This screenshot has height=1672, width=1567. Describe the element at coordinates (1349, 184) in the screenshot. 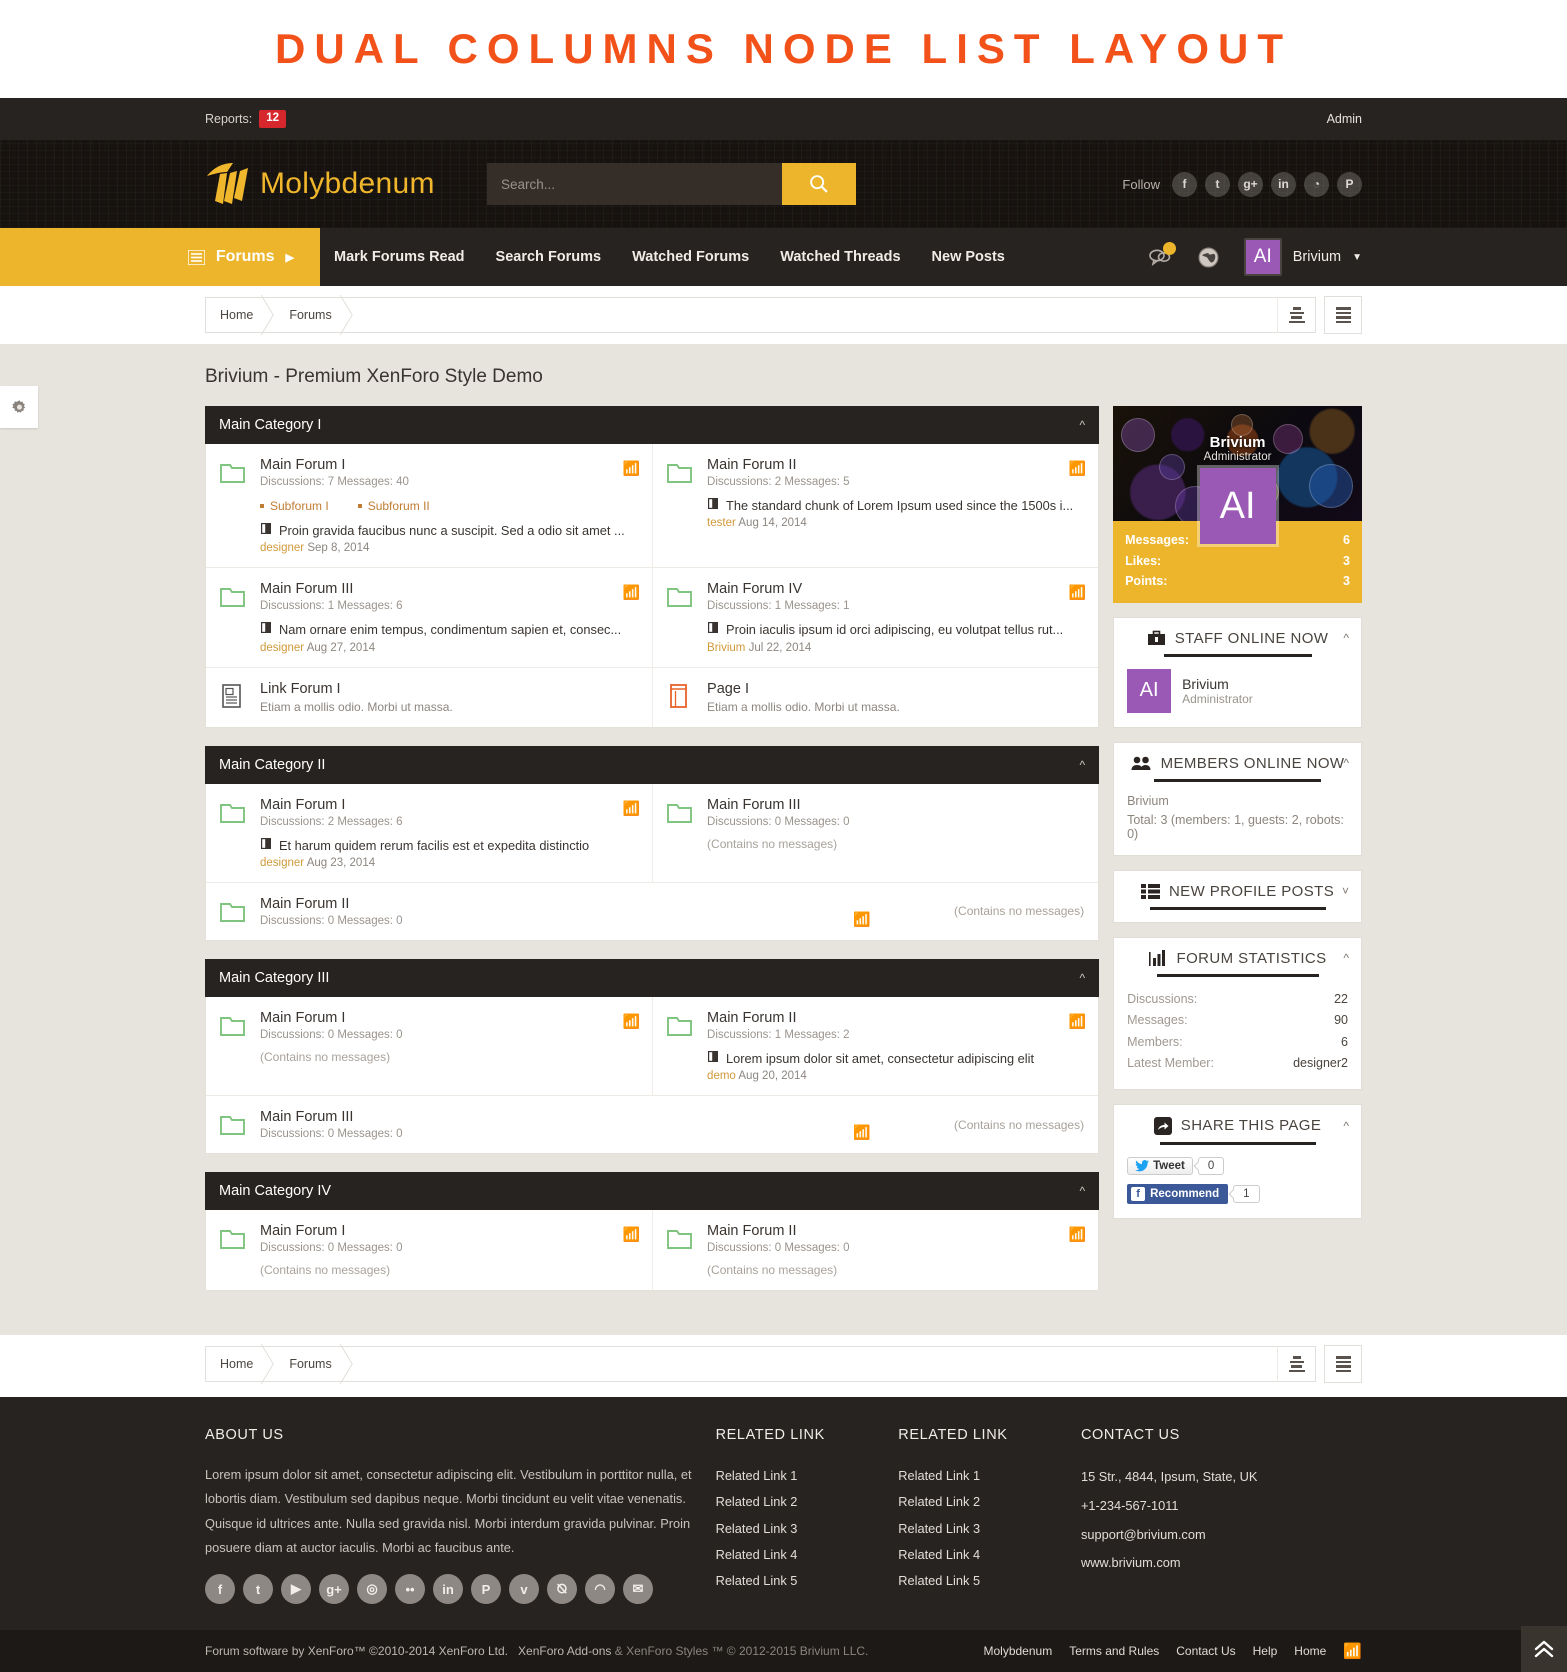

I see `pinterest-icon: P` at that location.